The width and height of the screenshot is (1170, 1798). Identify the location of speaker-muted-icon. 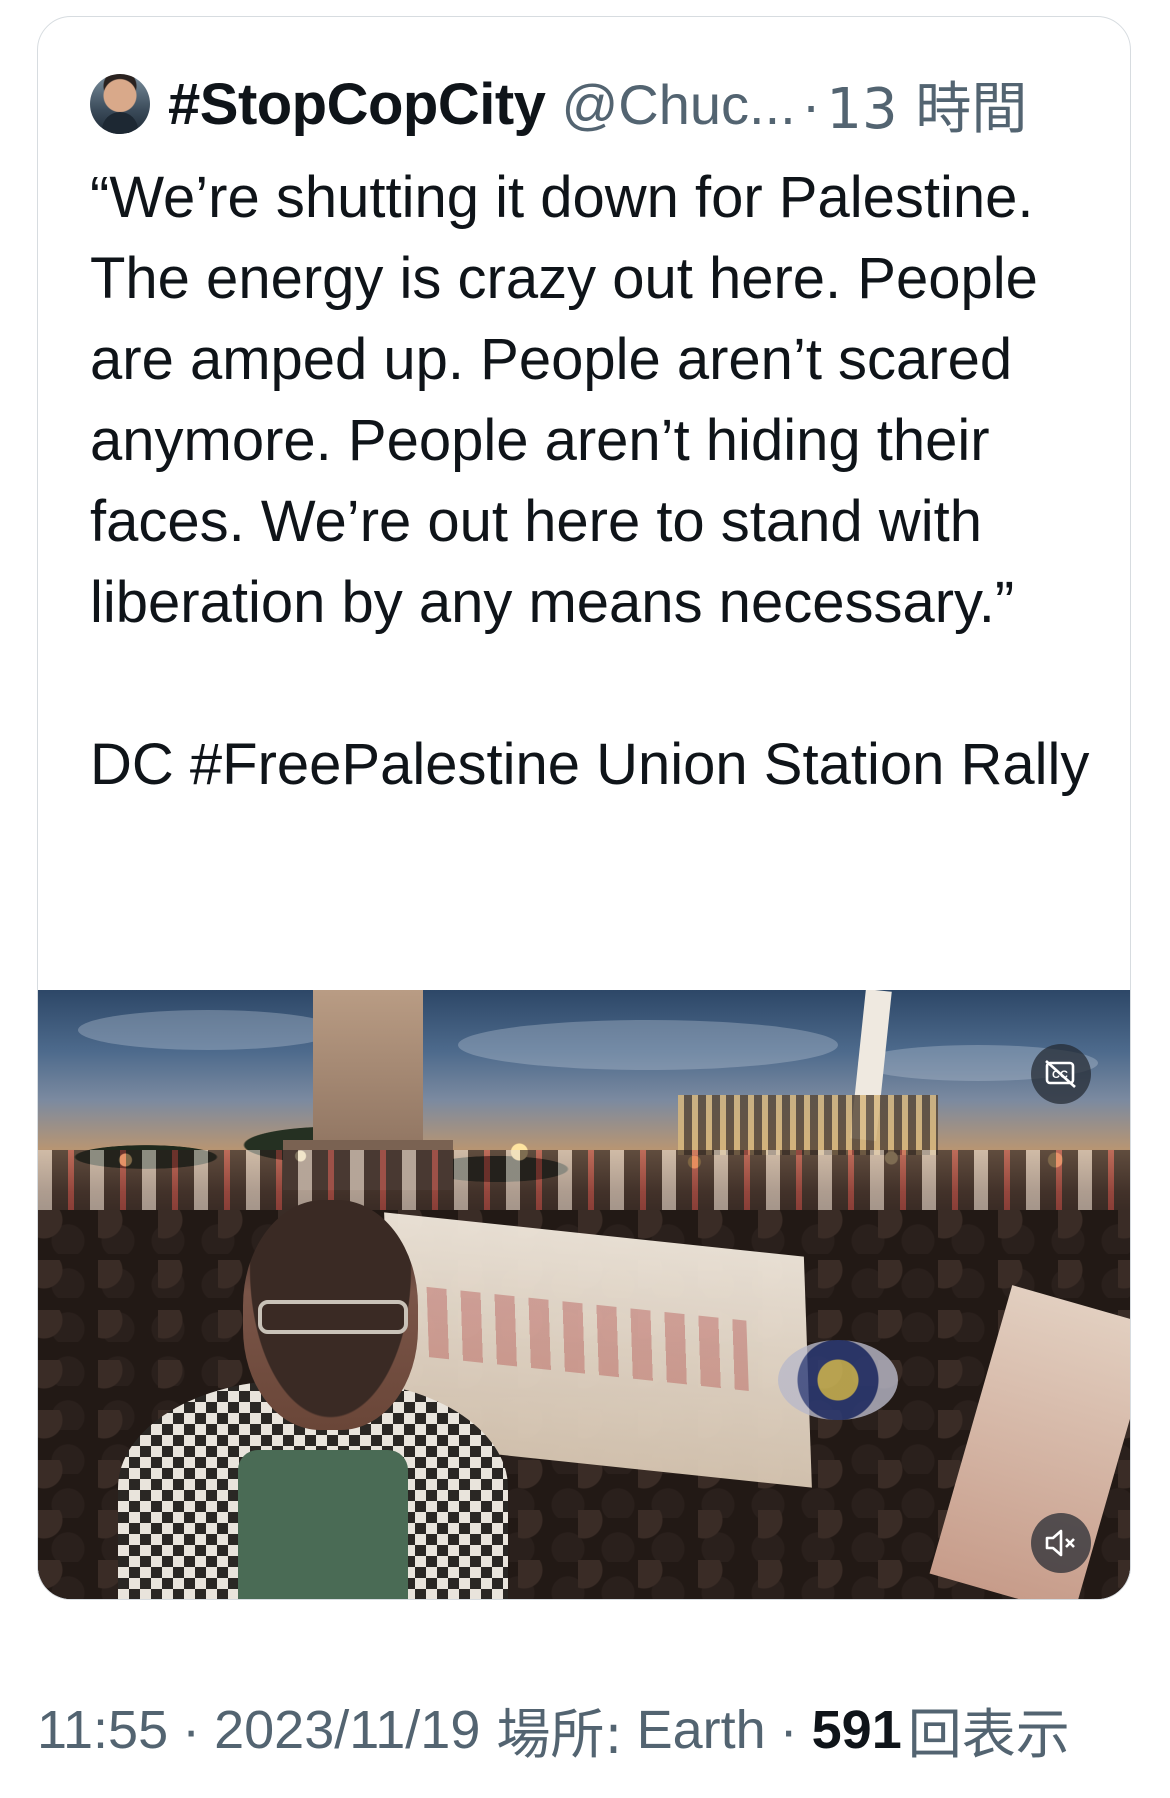
(1061, 1543).